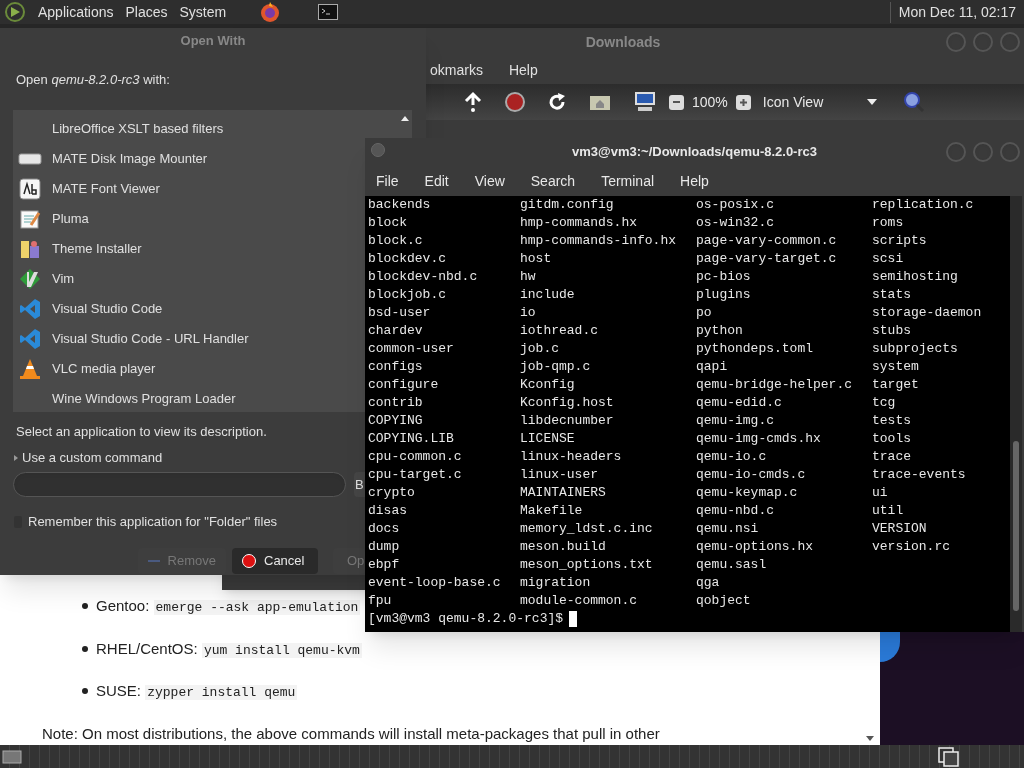  I want to click on note-text: Note: On most distributions, the above commands will install meta-packages that pull in other, so click(351, 733).